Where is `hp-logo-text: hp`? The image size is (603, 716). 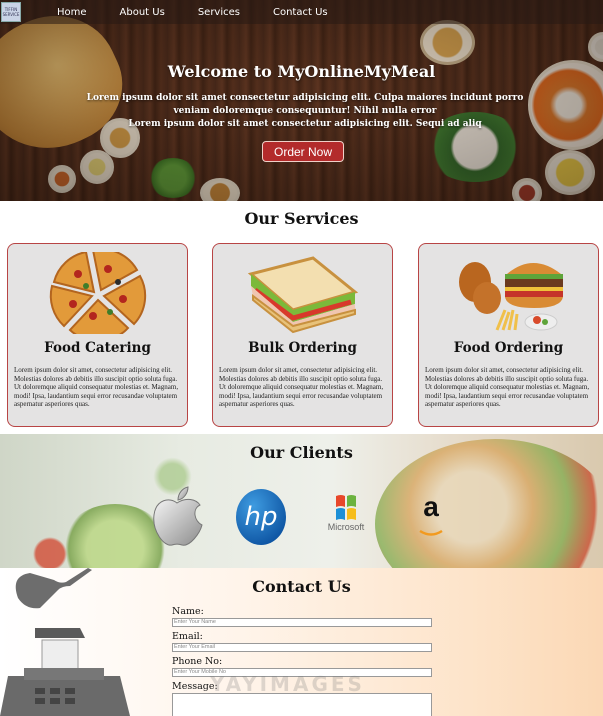 hp-logo-text: hp is located at coordinates (261, 517).